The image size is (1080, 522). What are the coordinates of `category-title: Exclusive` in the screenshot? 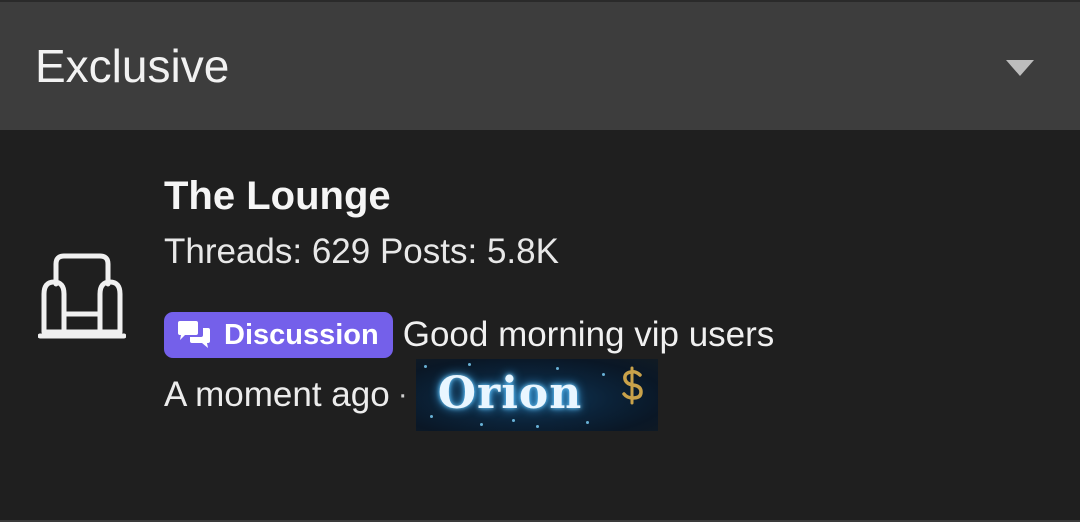 It's located at (132, 66).